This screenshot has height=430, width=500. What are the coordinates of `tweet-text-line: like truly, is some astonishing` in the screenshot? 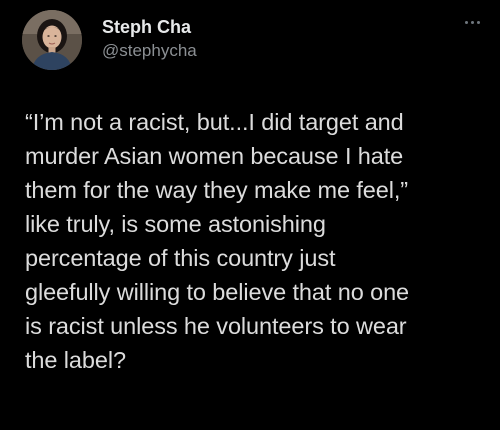 It's located at (175, 224).